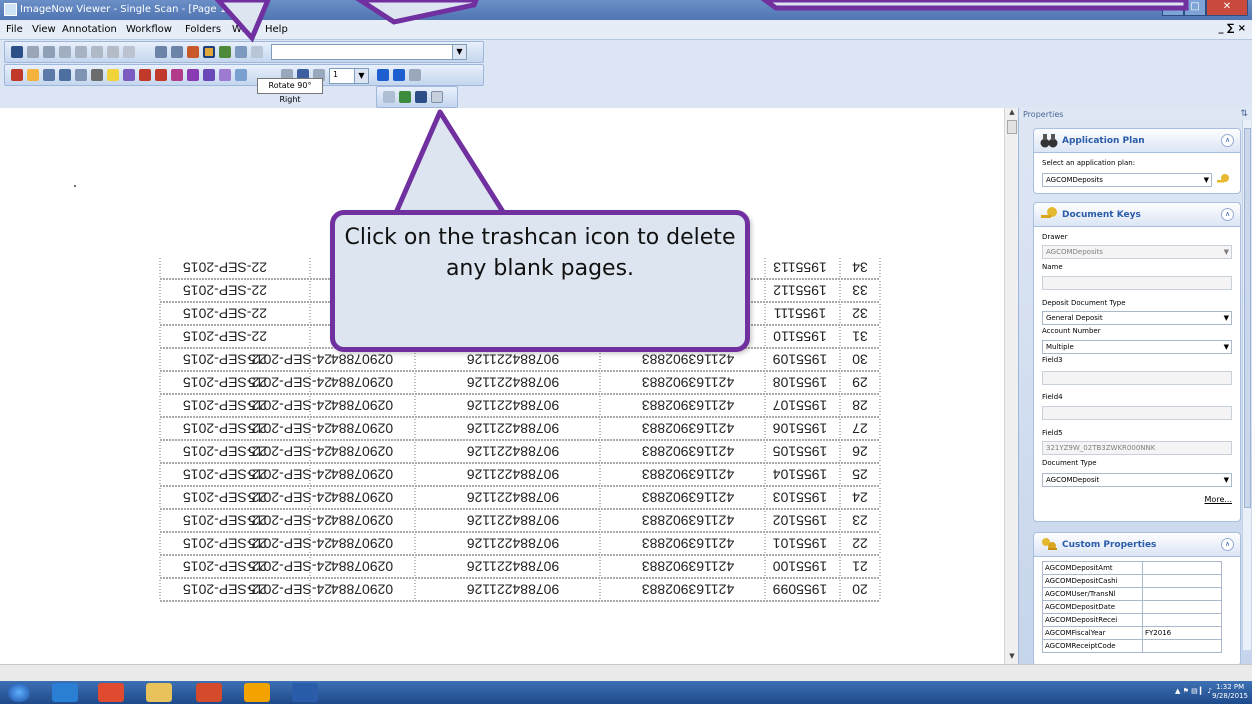 This screenshot has width=1252, height=704. What do you see at coordinates (437, 97) in the screenshot?
I see `trashcan-icon` at bounding box center [437, 97].